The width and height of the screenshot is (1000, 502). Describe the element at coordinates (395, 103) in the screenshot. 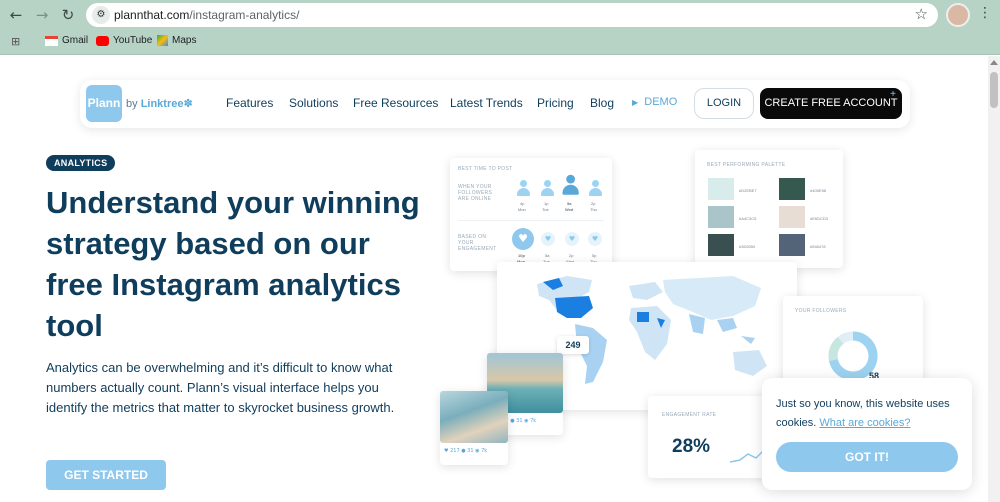

I see `nav-free-resources: Free Resources` at that location.